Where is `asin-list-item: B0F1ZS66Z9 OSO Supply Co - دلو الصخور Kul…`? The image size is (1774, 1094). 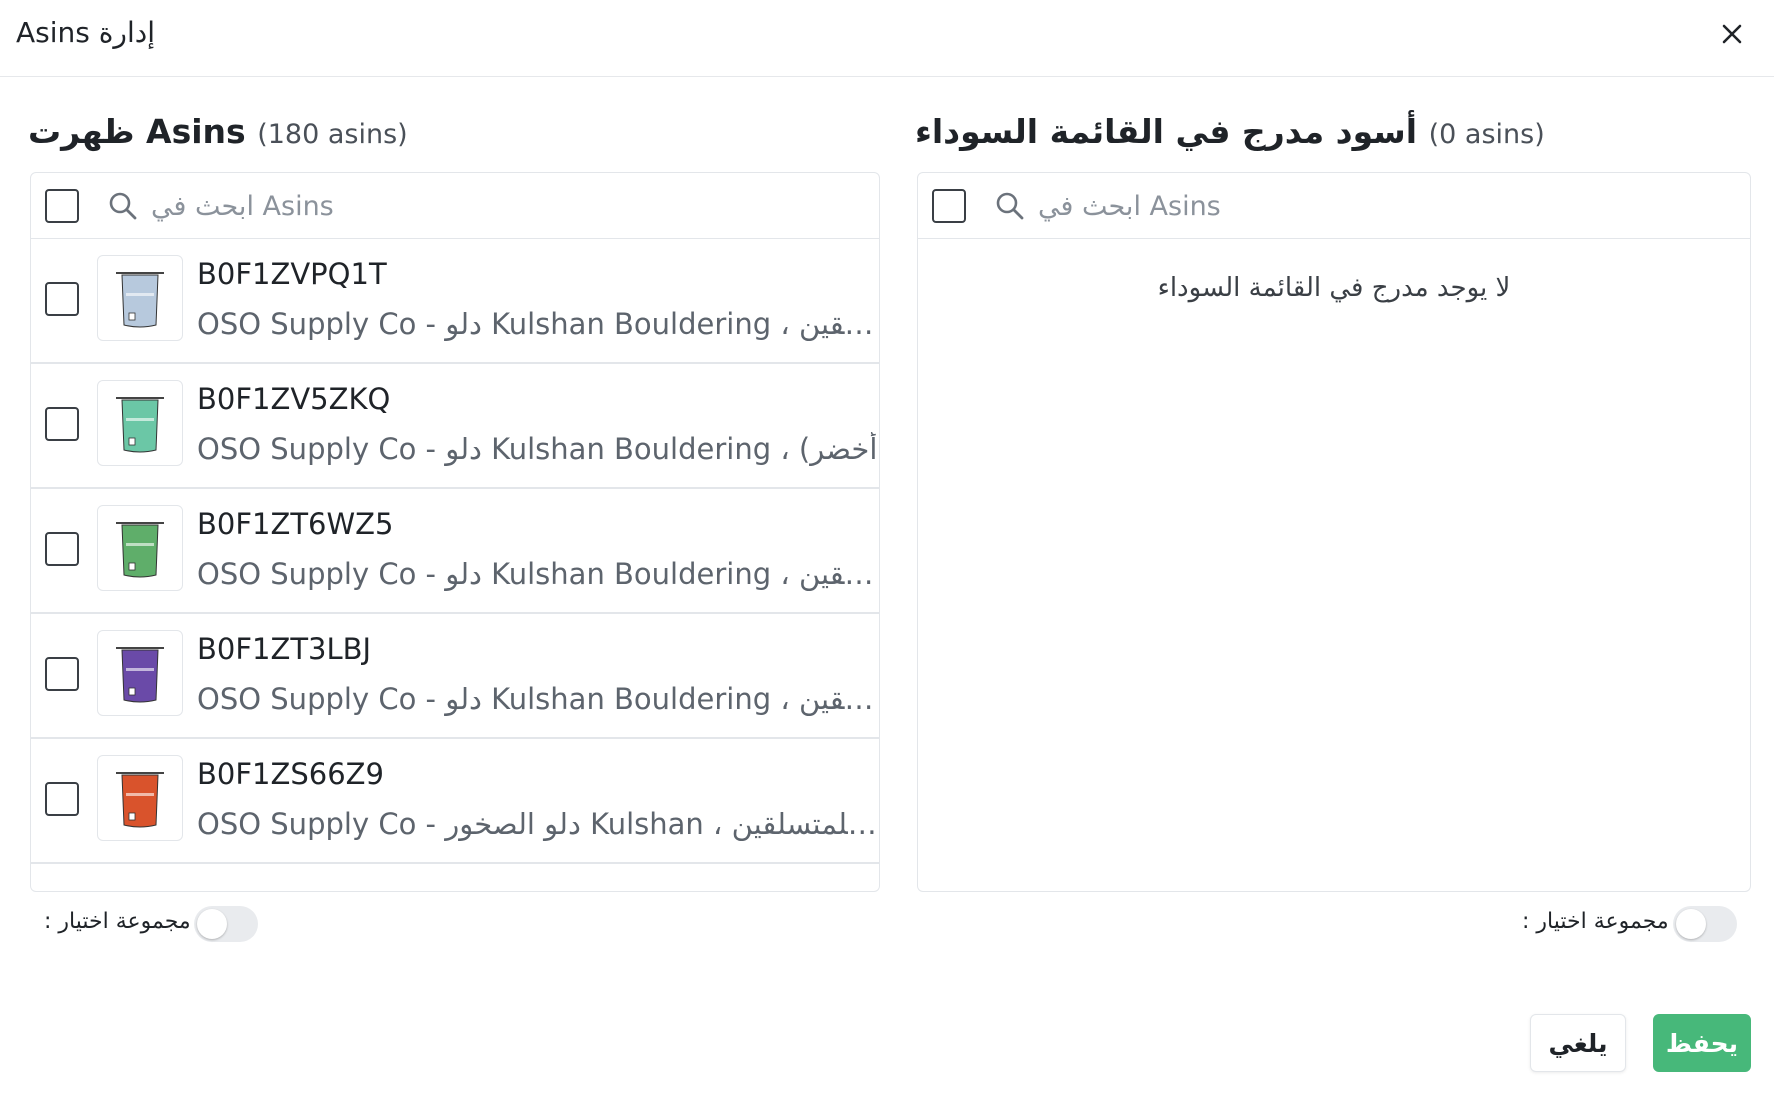 asin-list-item: B0F1ZS66Z9 OSO Supply Co - دلو الصخور Kul… is located at coordinates (455, 801).